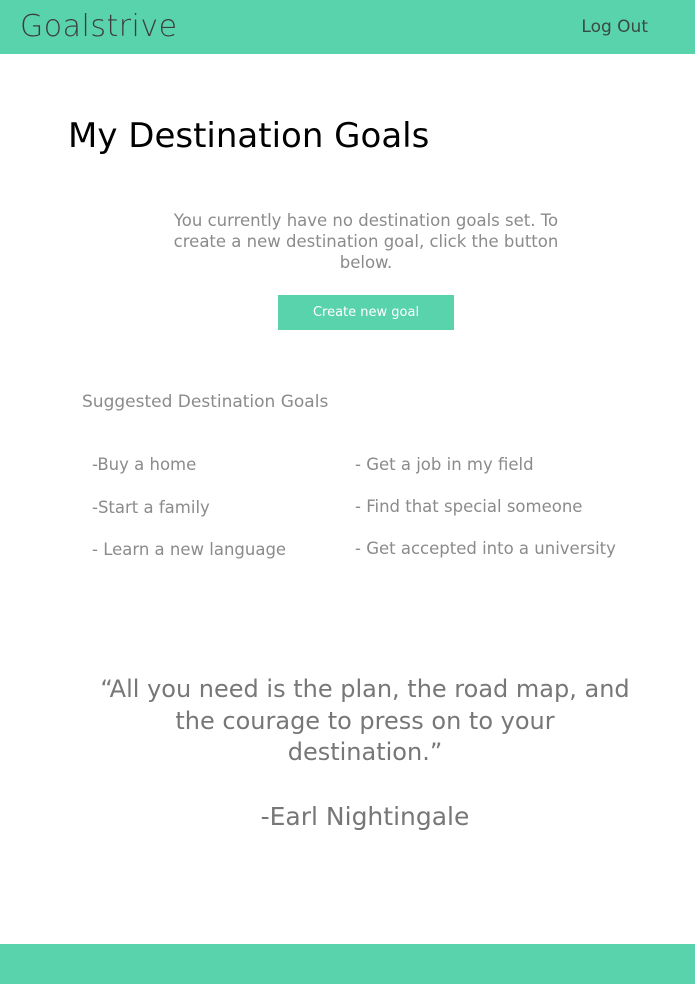  What do you see at coordinates (365, 816) in the screenshot?
I see `quote-author: -Earl Nightingale` at bounding box center [365, 816].